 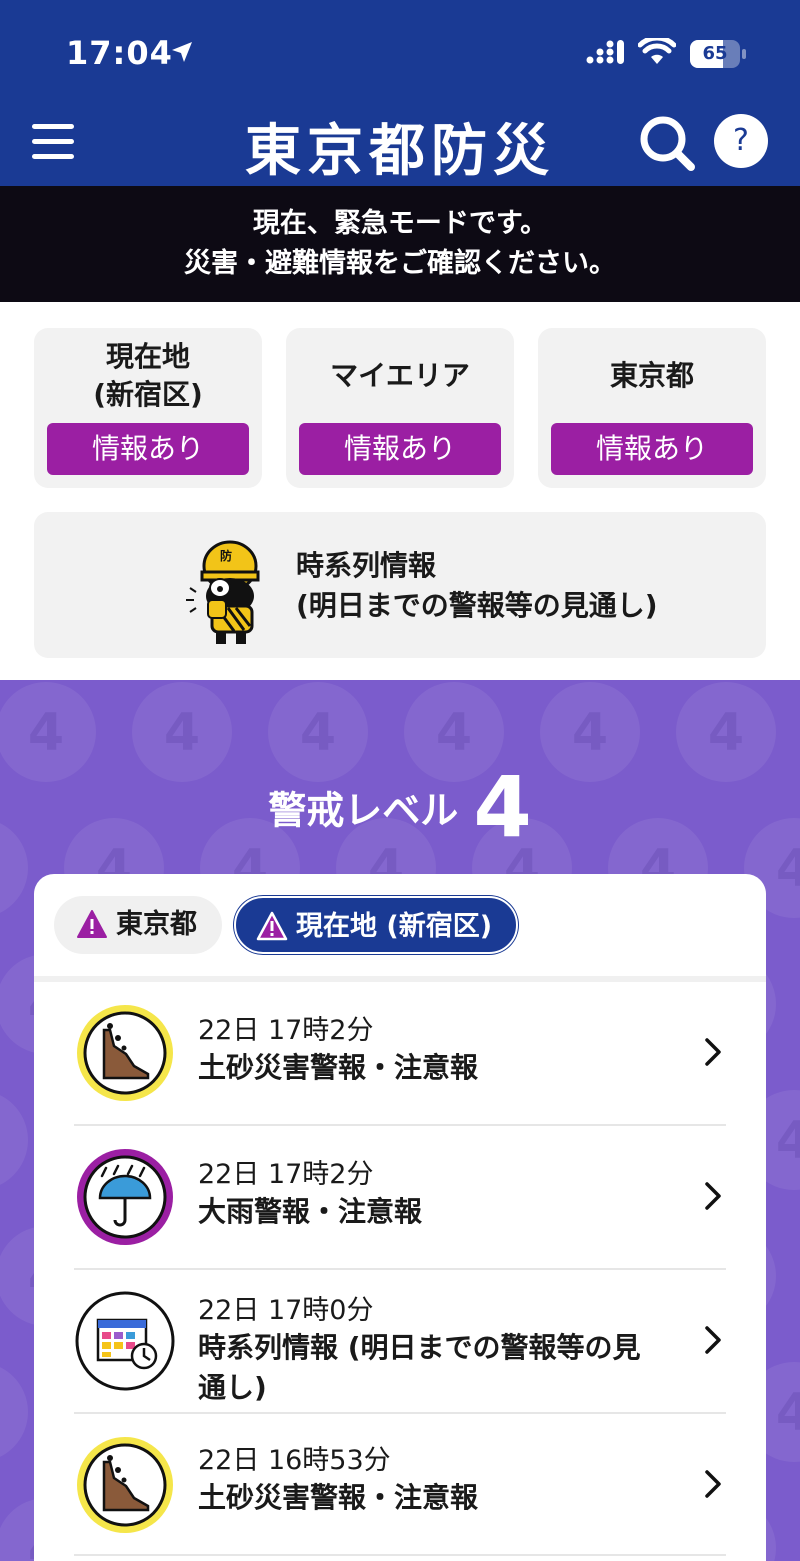 I want to click on emergency-banner: 現在、緊急モードです。 災害・避難情報をご確認ください。, so click(x=400, y=244).